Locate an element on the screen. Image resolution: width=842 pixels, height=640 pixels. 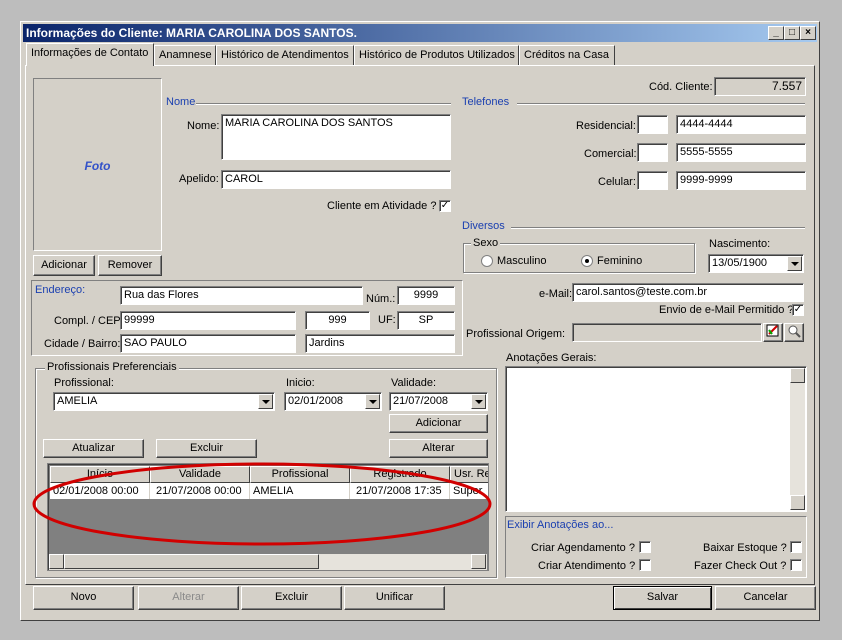
highlight-ellipse is located at coordinates (262, 504).